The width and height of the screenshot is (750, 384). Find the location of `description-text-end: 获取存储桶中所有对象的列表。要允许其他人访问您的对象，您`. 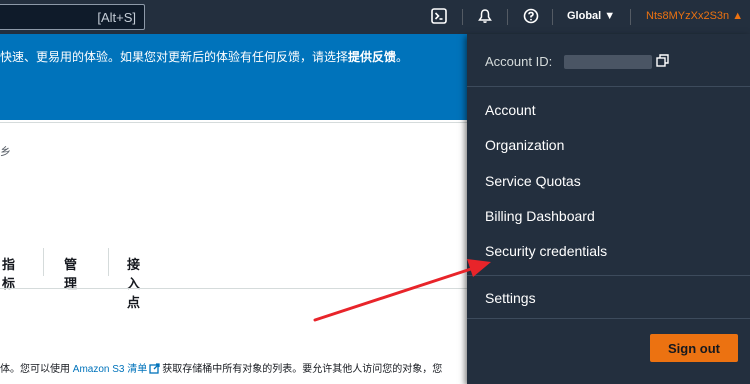

description-text-end: 获取存储桶中所有对象的列表。要允许其他人访问您的对象，您 is located at coordinates (302, 369).